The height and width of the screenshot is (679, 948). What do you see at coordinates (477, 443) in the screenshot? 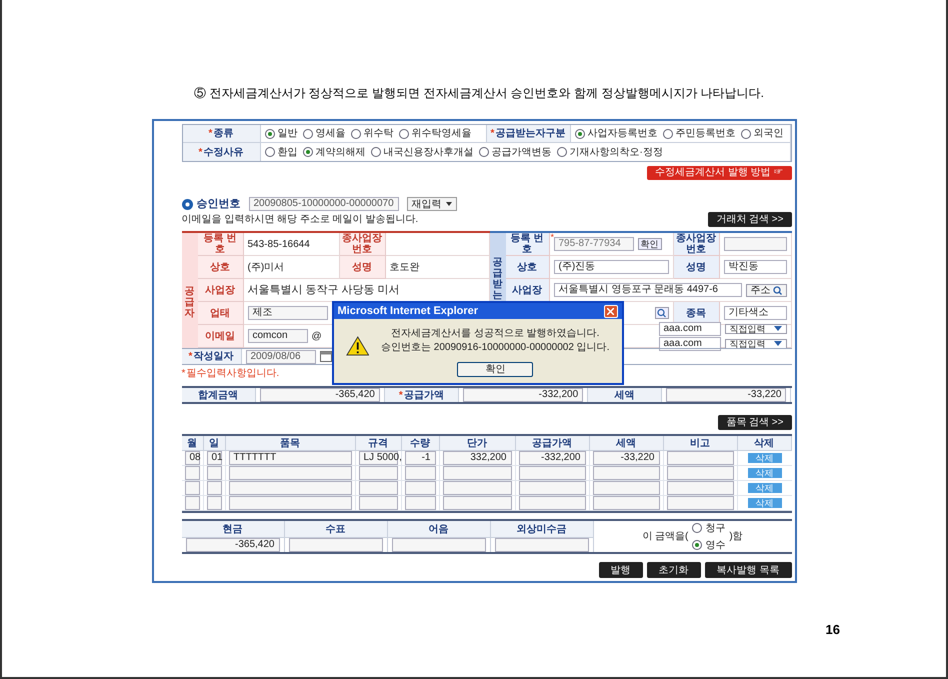
I see `column-header: 단가` at bounding box center [477, 443].